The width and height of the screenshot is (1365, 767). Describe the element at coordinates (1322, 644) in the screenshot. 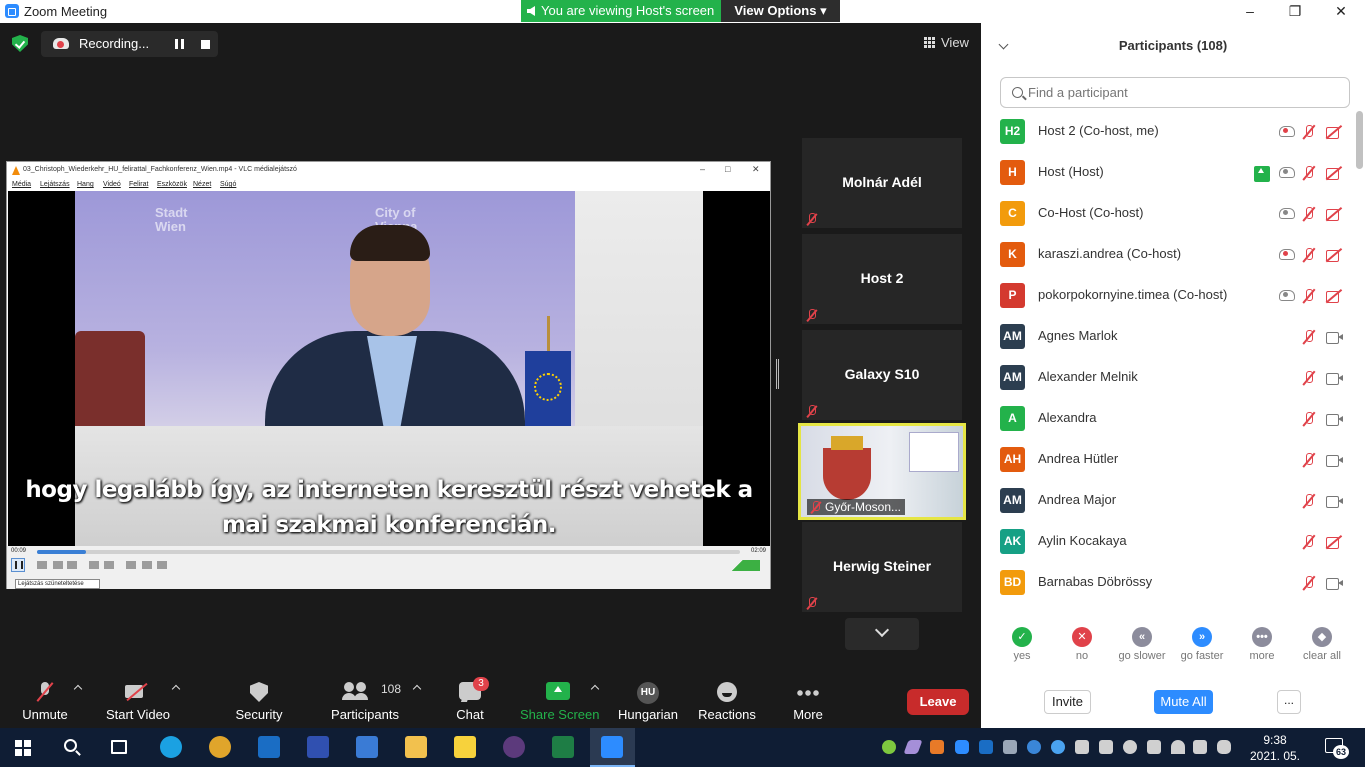

I see `reaction-clear-all-button: ◆ clear all` at that location.